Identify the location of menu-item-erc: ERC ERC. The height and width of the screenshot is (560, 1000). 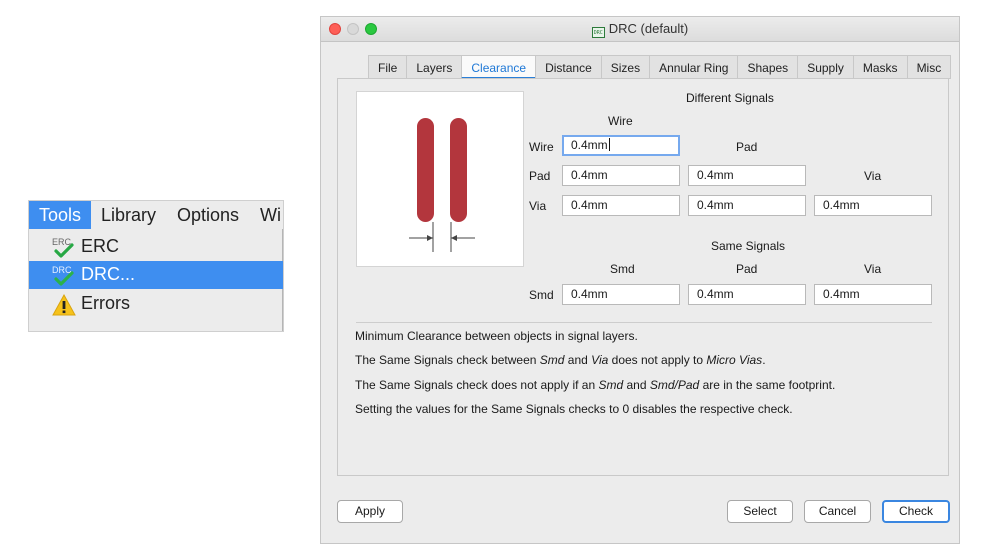
(156, 247).